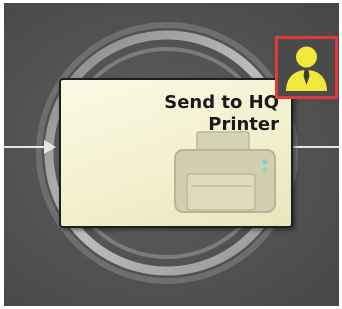 Image resolution: width=342 pixels, height=309 pixels. What do you see at coordinates (225, 172) in the screenshot?
I see `printer-icon` at bounding box center [225, 172].